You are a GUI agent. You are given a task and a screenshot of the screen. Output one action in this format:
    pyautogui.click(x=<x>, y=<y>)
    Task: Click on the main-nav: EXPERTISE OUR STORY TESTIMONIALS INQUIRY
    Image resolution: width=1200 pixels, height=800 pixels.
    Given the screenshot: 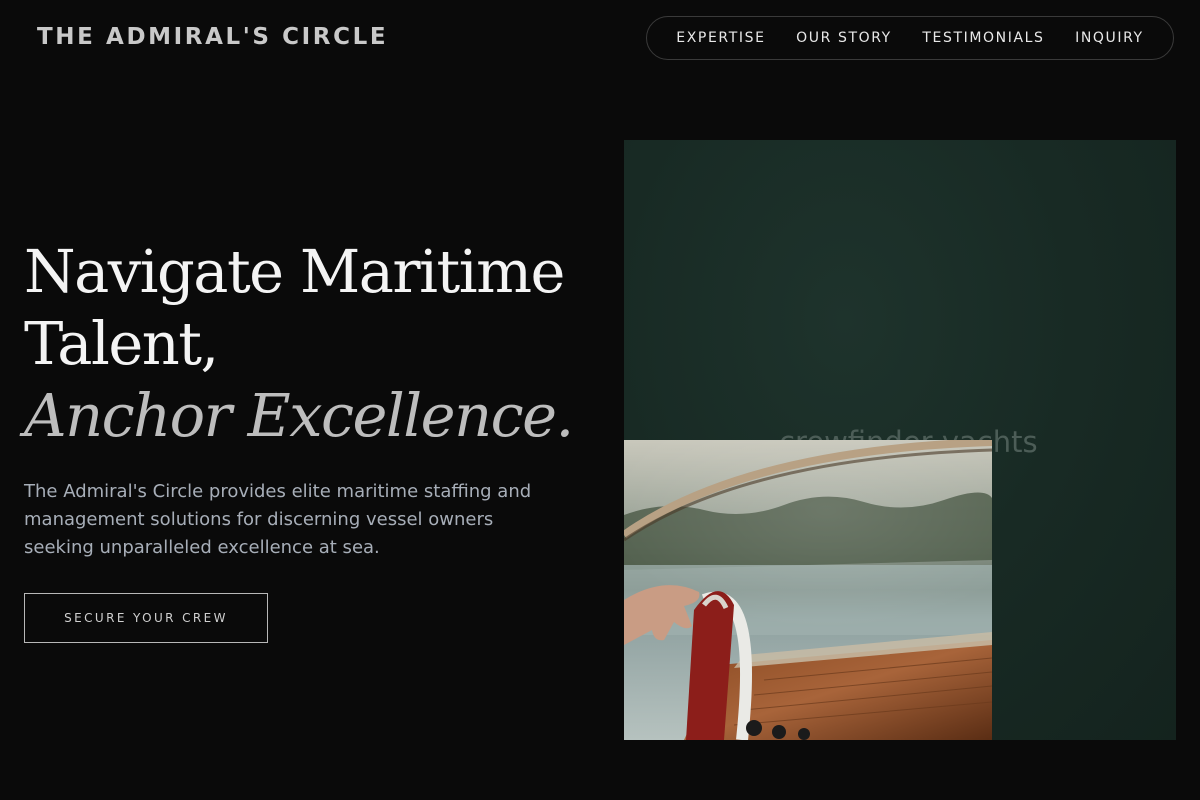 What is the action you would take?
    pyautogui.click(x=910, y=38)
    